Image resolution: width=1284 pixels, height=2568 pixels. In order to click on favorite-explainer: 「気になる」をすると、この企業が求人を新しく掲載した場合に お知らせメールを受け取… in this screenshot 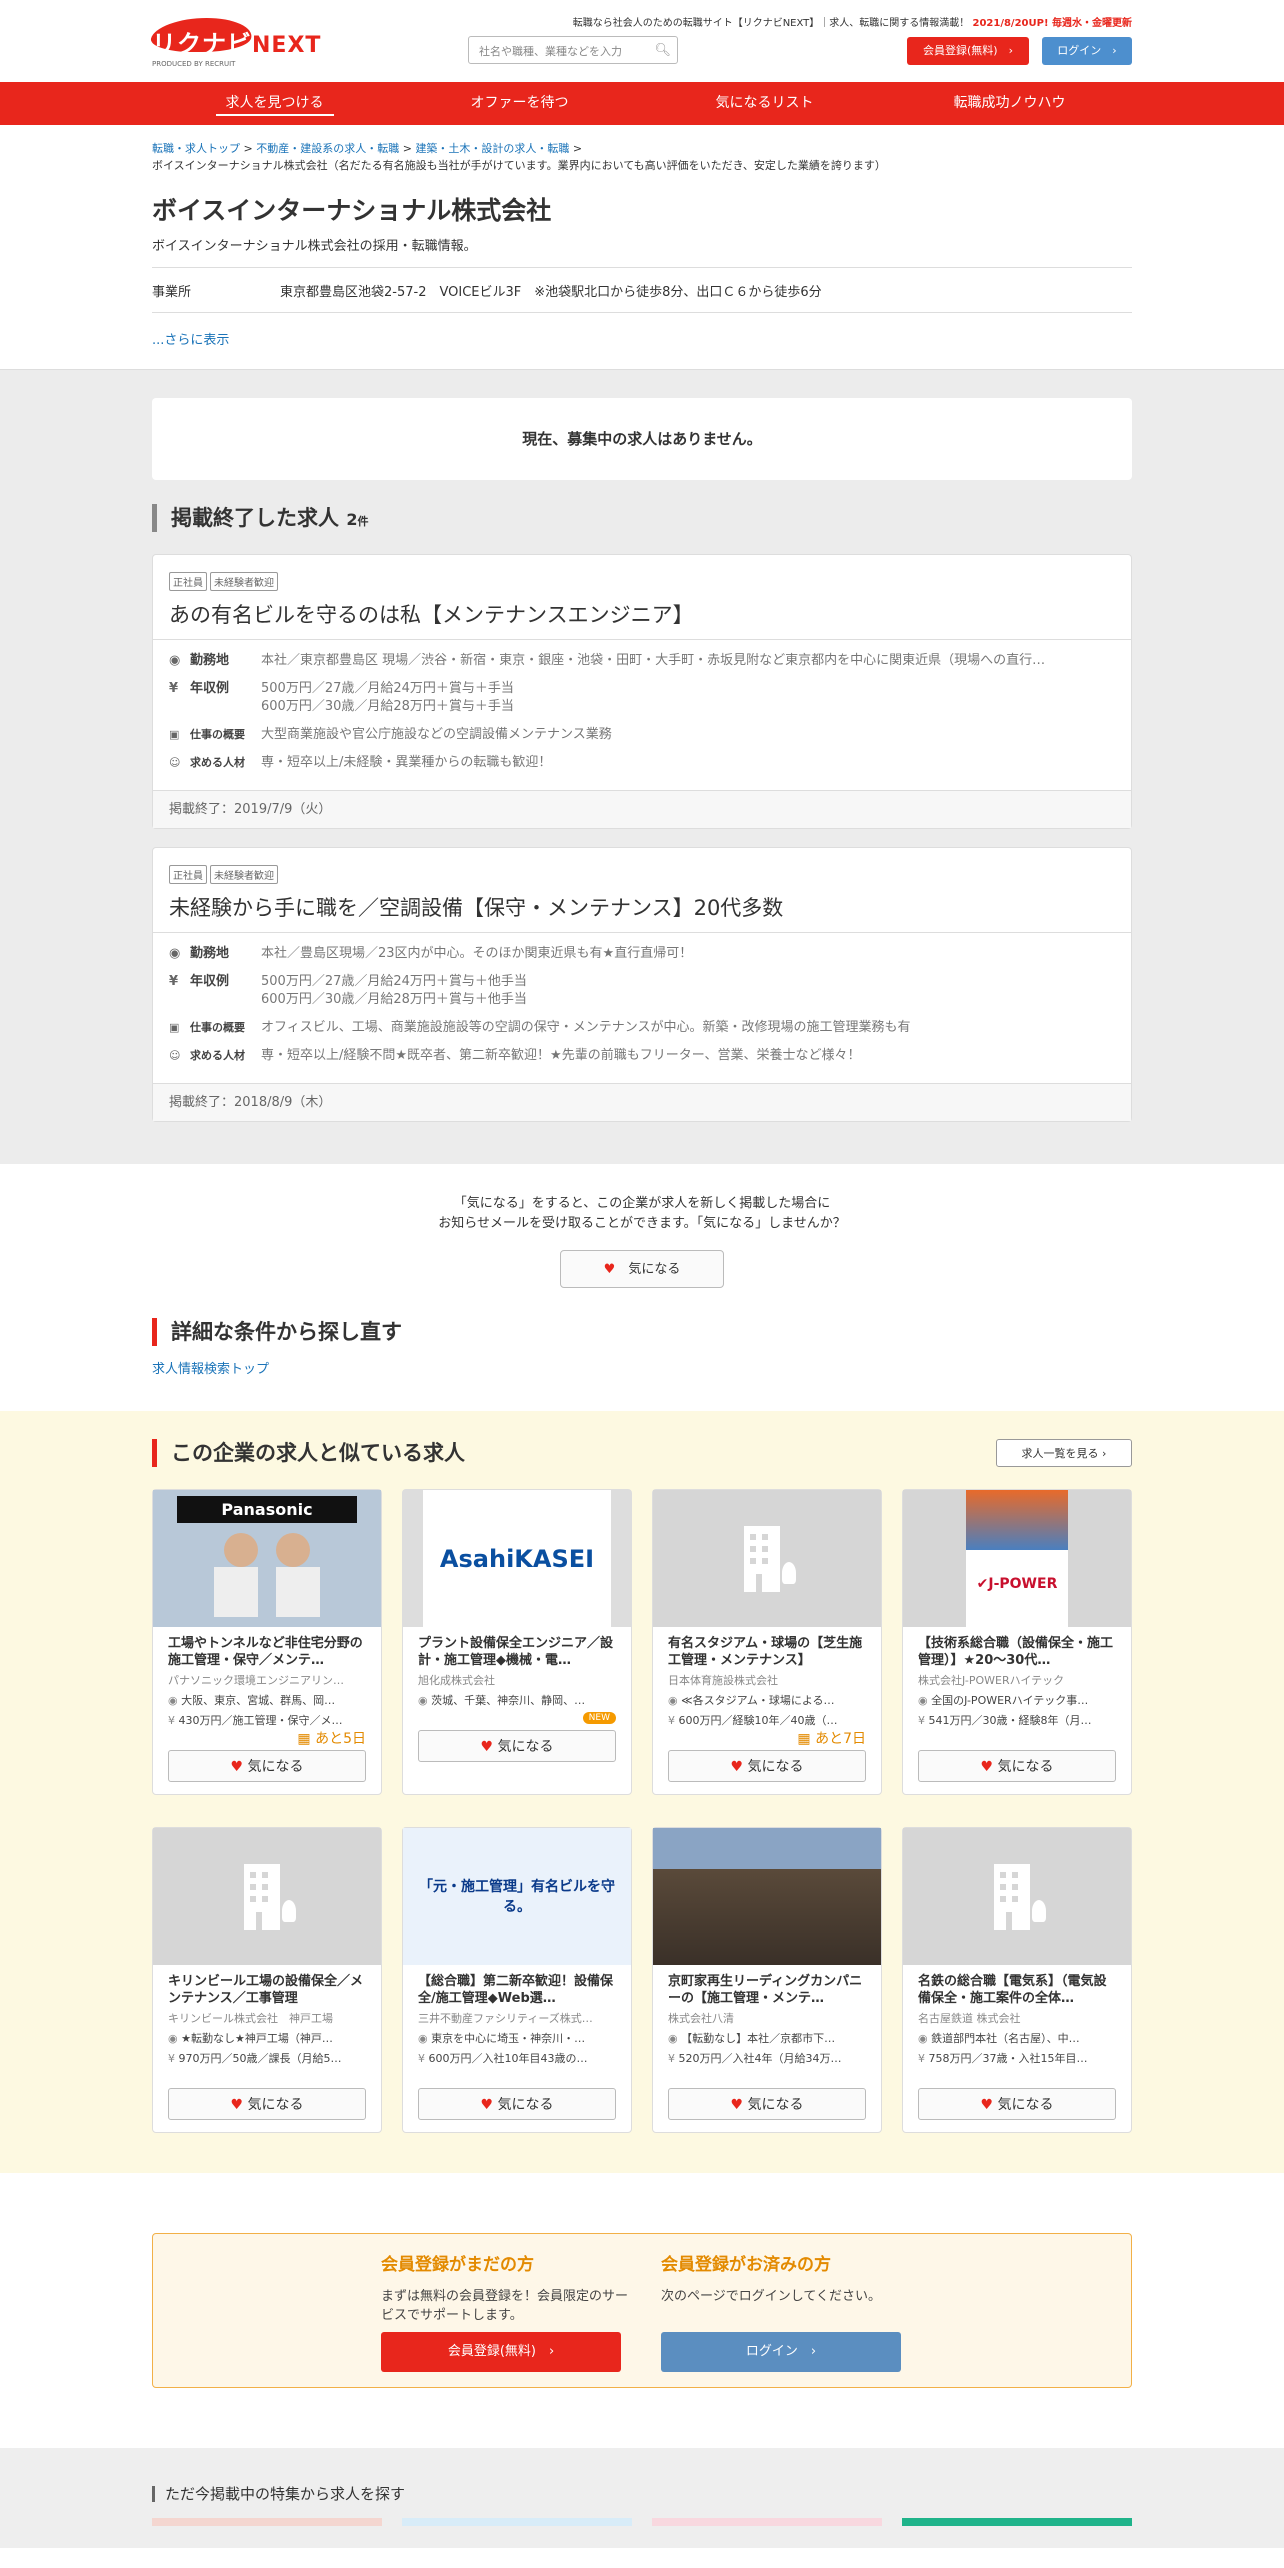, I will do `click(642, 1213)`.